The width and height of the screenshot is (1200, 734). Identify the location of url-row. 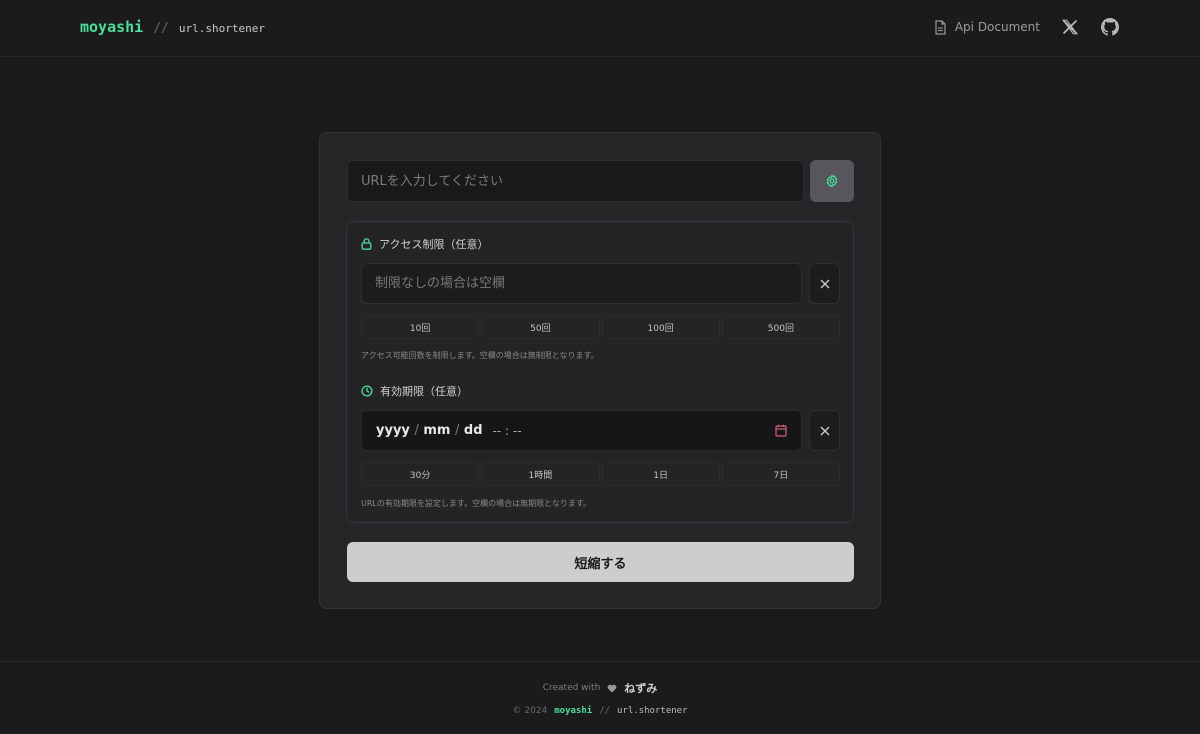
(600, 181).